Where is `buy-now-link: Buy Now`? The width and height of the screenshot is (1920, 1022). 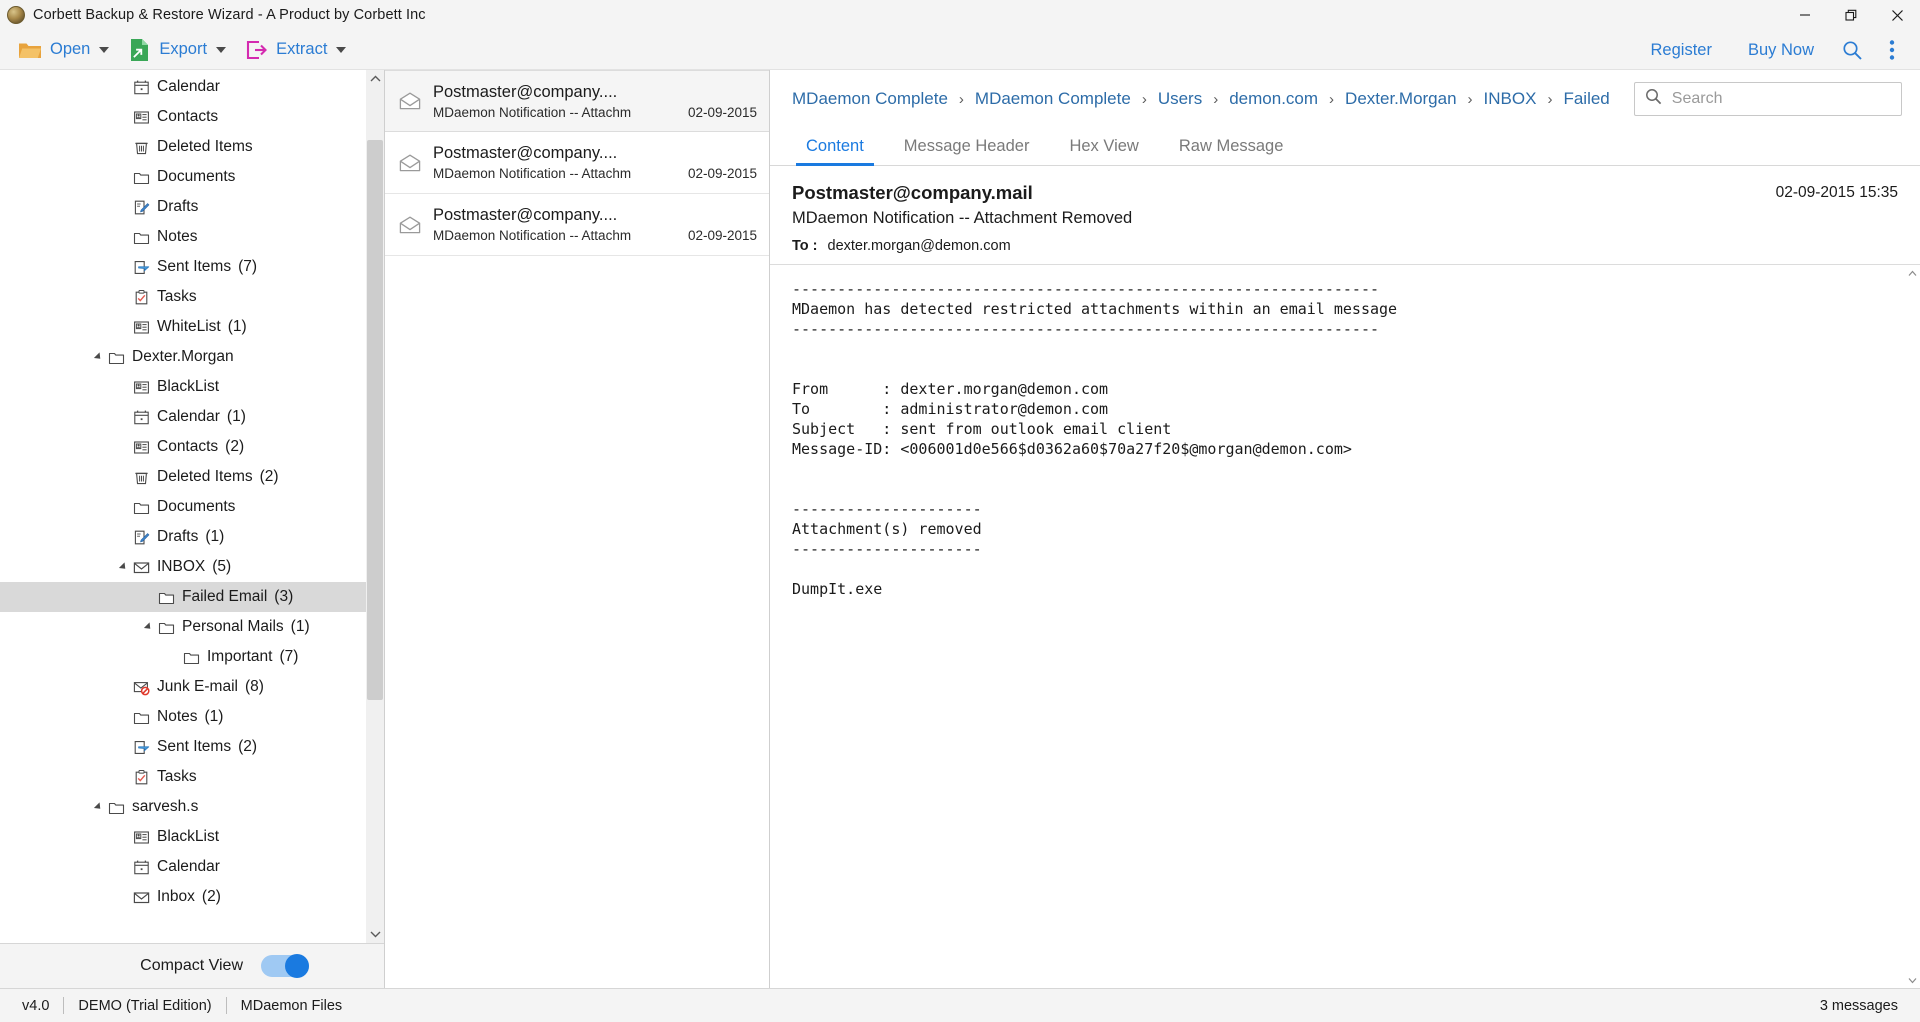
buy-now-link: Buy Now is located at coordinates (1781, 50).